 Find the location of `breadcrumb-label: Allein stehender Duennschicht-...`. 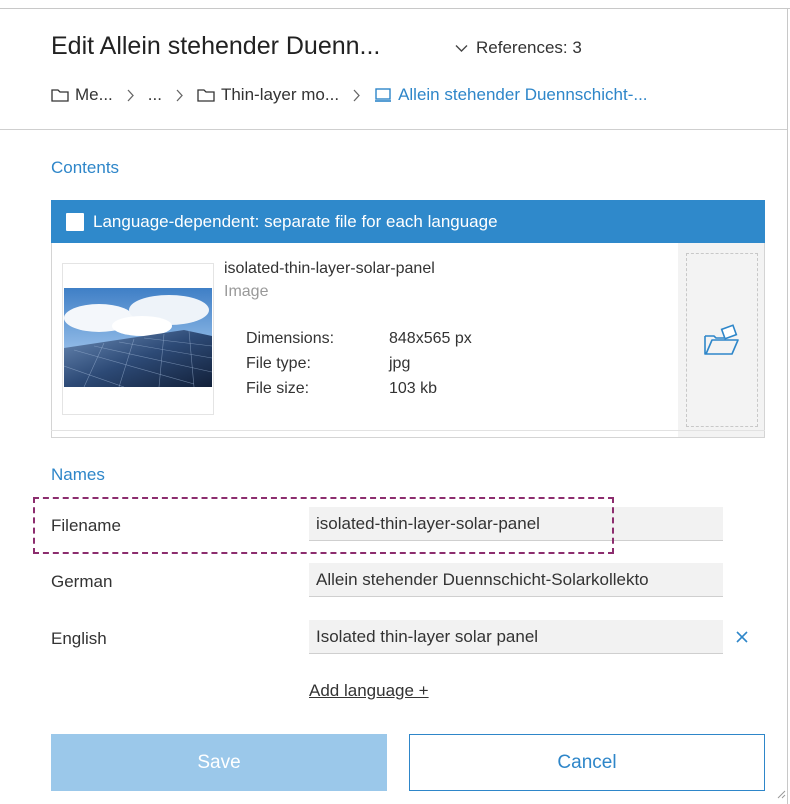

breadcrumb-label: Allein stehender Duennschicht-... is located at coordinates (523, 94).